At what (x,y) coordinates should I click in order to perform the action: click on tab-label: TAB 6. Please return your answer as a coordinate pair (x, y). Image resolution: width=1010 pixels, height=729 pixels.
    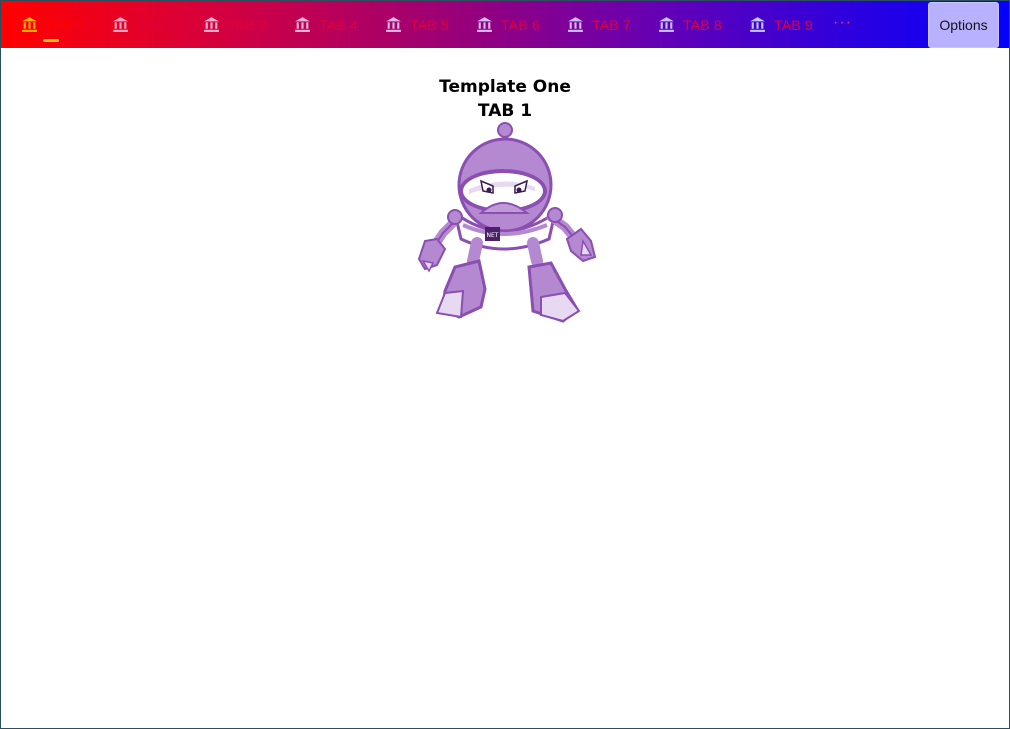
    Looking at the image, I should click on (520, 24).